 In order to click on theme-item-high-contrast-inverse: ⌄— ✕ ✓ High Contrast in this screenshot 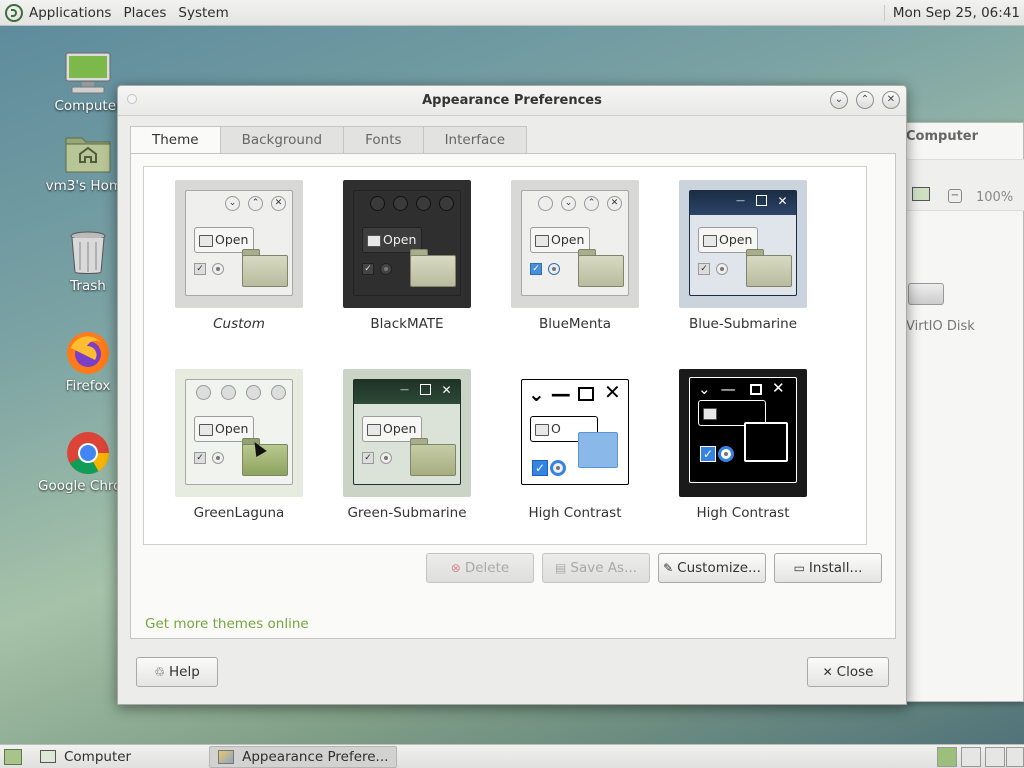, I will do `click(732, 441)`.